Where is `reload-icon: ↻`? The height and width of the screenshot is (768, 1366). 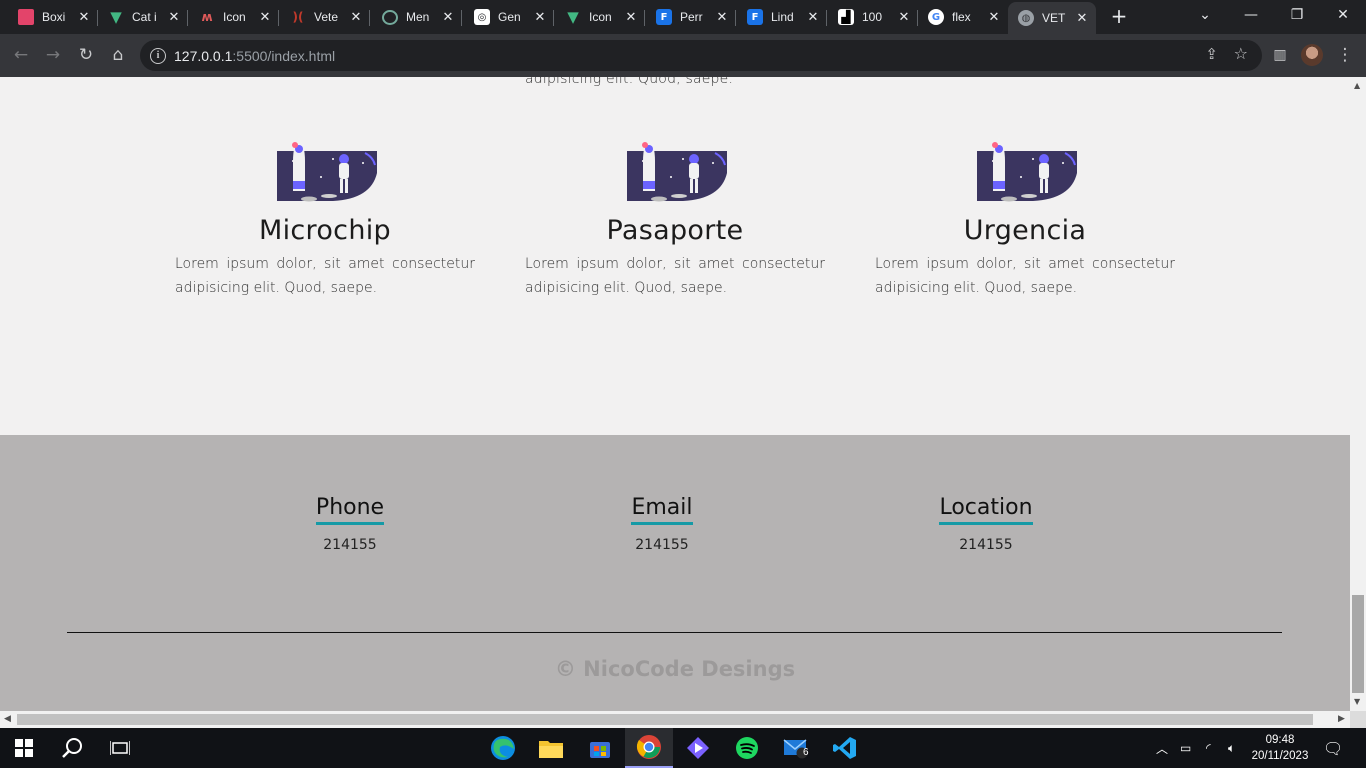 reload-icon: ↻ is located at coordinates (86, 55).